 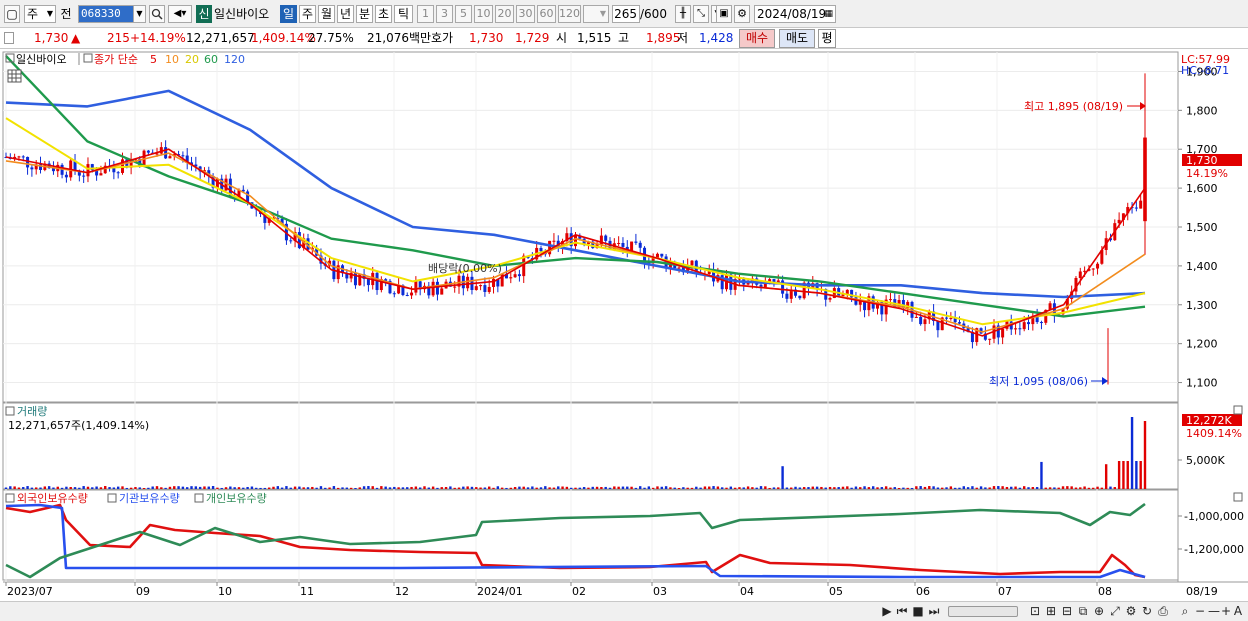 I want to click on volume-subtitle: 12,271,657주(1,409.14%), so click(x=78, y=425).